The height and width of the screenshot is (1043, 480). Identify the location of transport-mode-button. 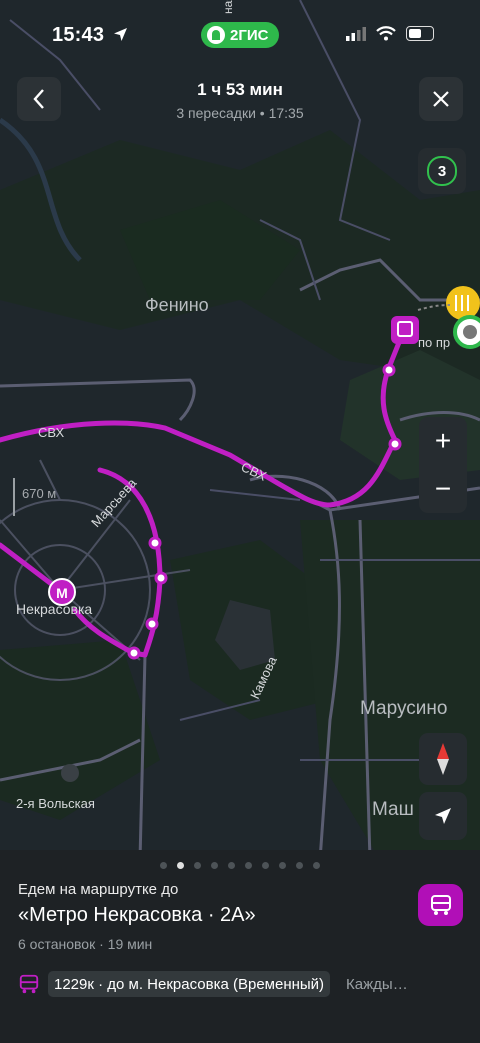
(440, 905).